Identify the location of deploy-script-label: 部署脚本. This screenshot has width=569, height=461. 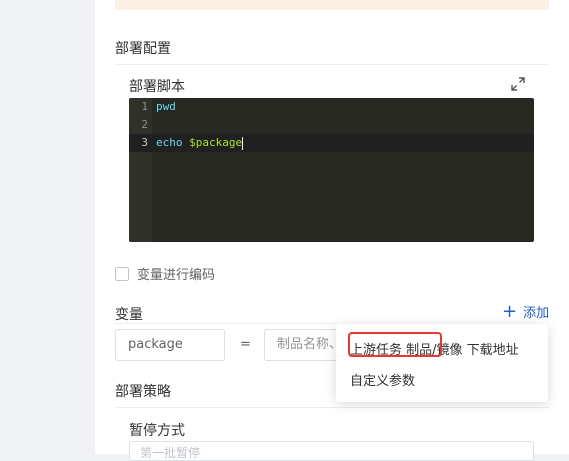
(157, 87).